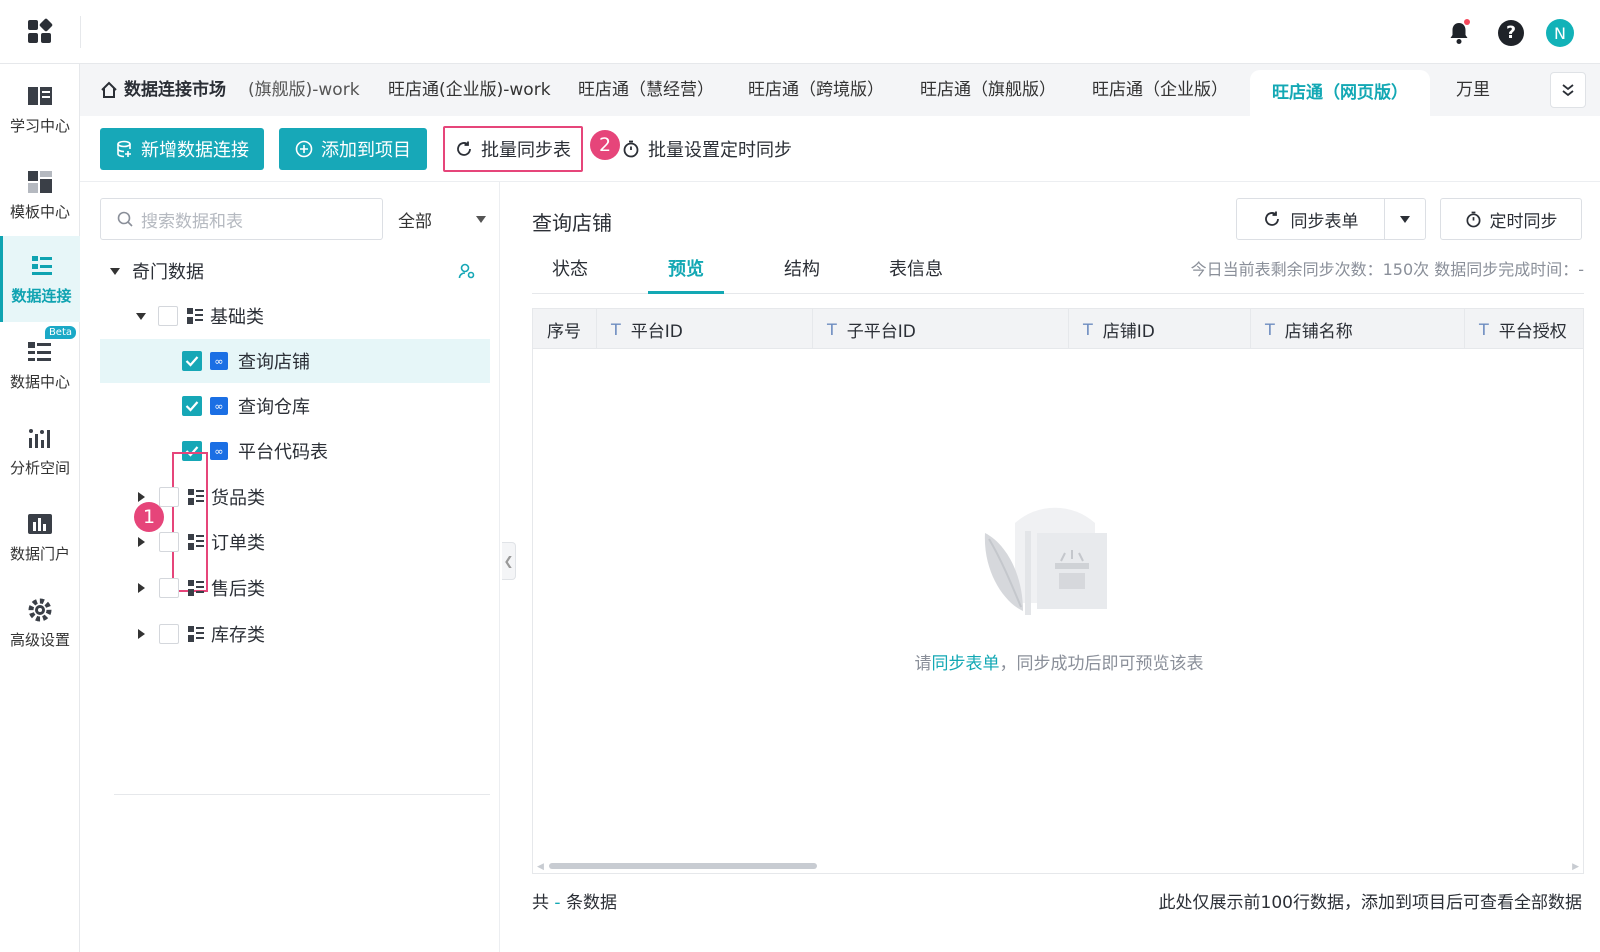 The height and width of the screenshot is (952, 1600). What do you see at coordinates (916, 271) in the screenshot?
I see `tab-table-info: 表信息` at bounding box center [916, 271].